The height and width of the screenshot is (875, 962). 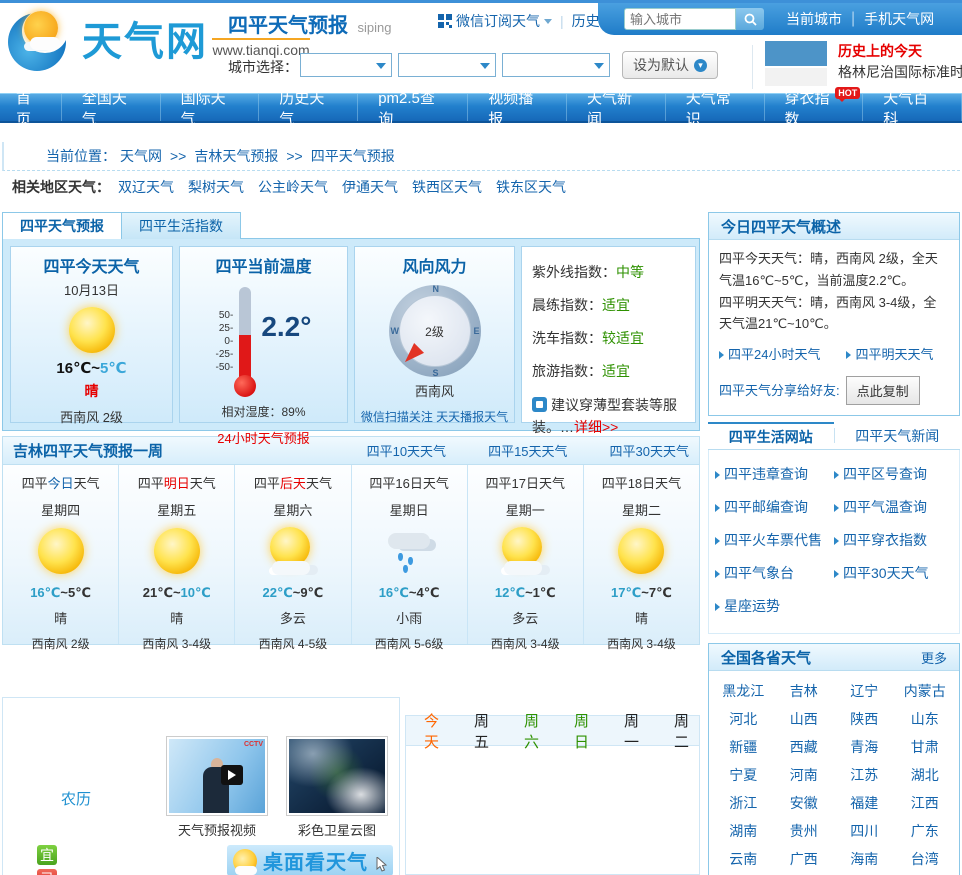 What do you see at coordinates (406, 450) in the screenshot?
I see `forecast-10day-link: 四平10天天气` at bounding box center [406, 450].